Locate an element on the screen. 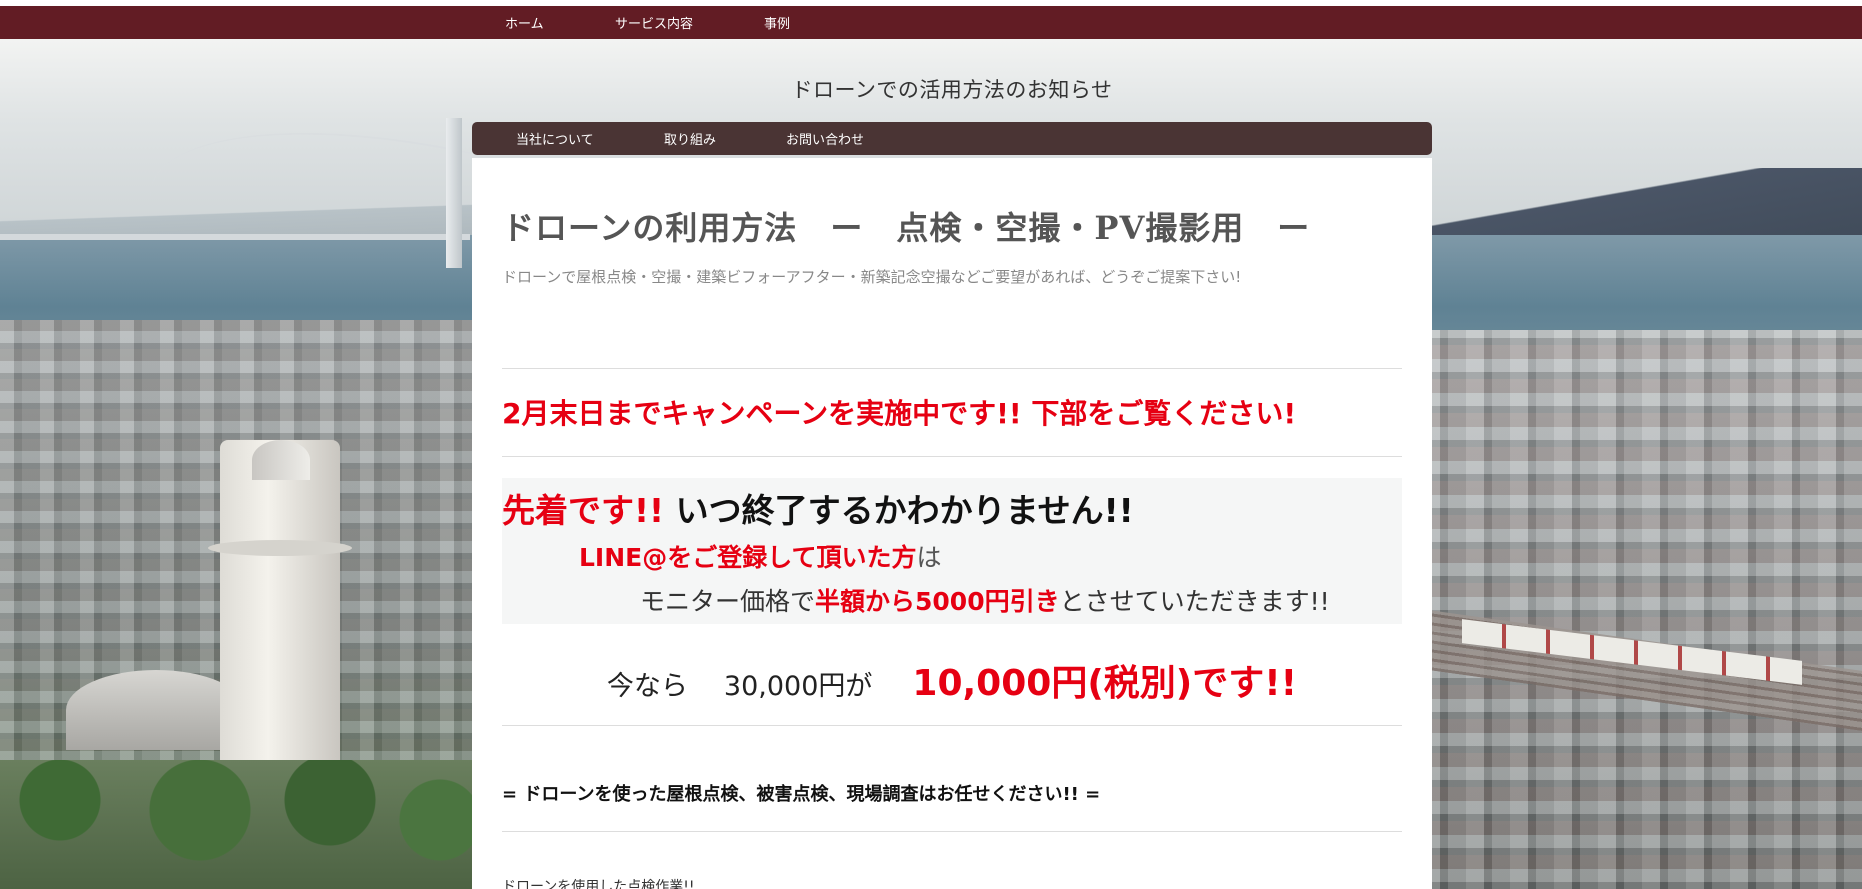 Image resolution: width=1862 pixels, height=889 pixels. sub-nav-initiatives-link: 取り組み is located at coordinates (725, 138).